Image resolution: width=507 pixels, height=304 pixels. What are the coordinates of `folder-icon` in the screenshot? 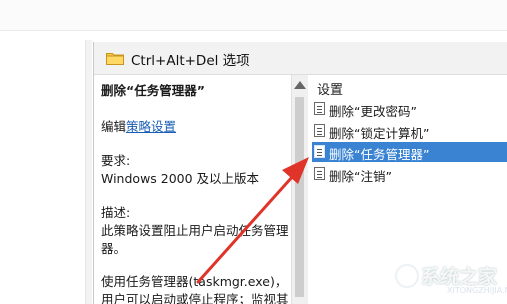 It's located at (115, 59).